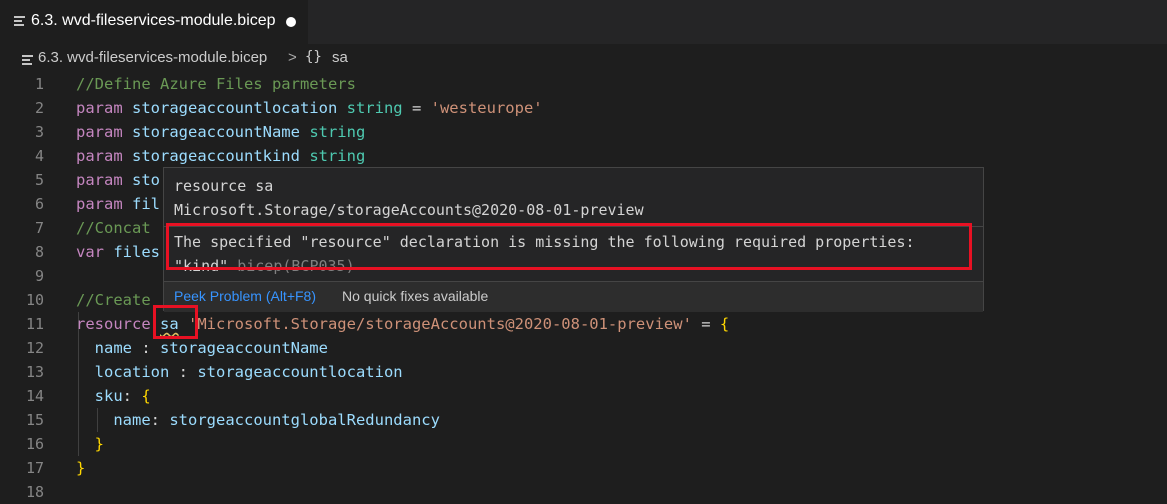 This screenshot has height=504, width=1167. What do you see at coordinates (34, 348) in the screenshot?
I see `line-number: 12` at bounding box center [34, 348].